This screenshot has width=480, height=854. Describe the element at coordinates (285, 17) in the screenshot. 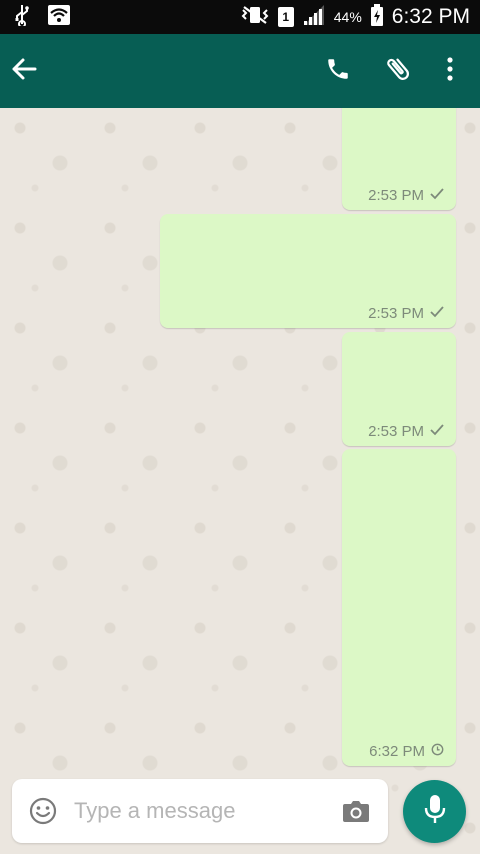

I see `sim-indicator: 1` at that location.